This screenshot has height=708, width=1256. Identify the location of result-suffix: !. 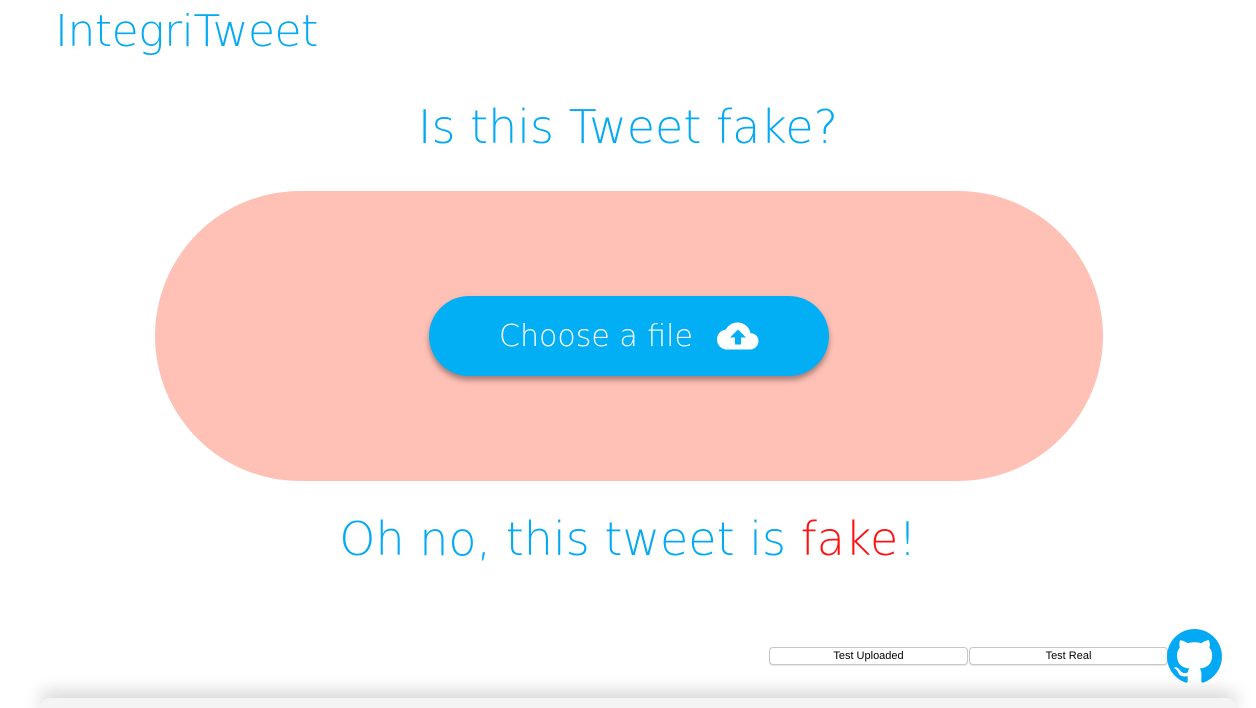
(907, 539).